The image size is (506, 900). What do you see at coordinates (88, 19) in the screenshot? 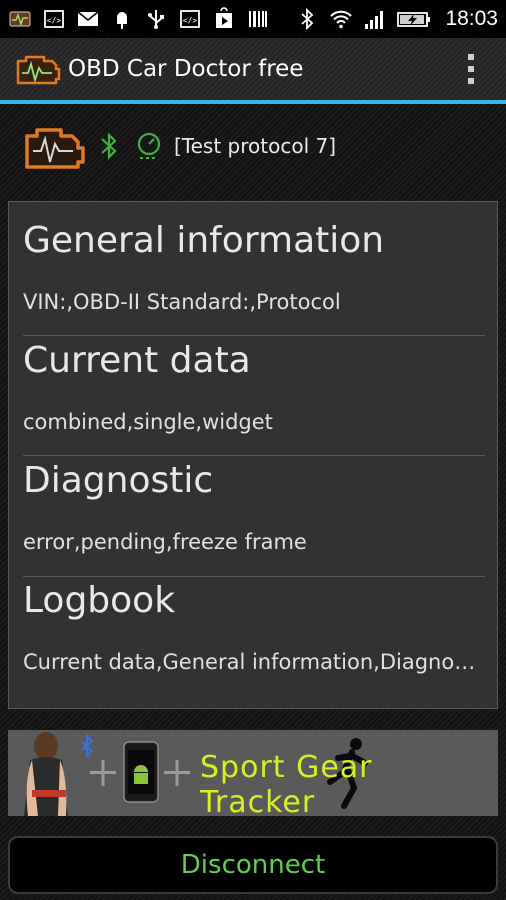
I see `mail-icon` at bounding box center [88, 19].